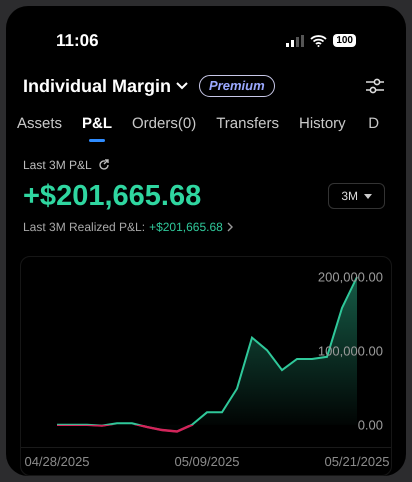 This screenshot has height=482, width=412. I want to click on wifi-icon, so click(319, 40).